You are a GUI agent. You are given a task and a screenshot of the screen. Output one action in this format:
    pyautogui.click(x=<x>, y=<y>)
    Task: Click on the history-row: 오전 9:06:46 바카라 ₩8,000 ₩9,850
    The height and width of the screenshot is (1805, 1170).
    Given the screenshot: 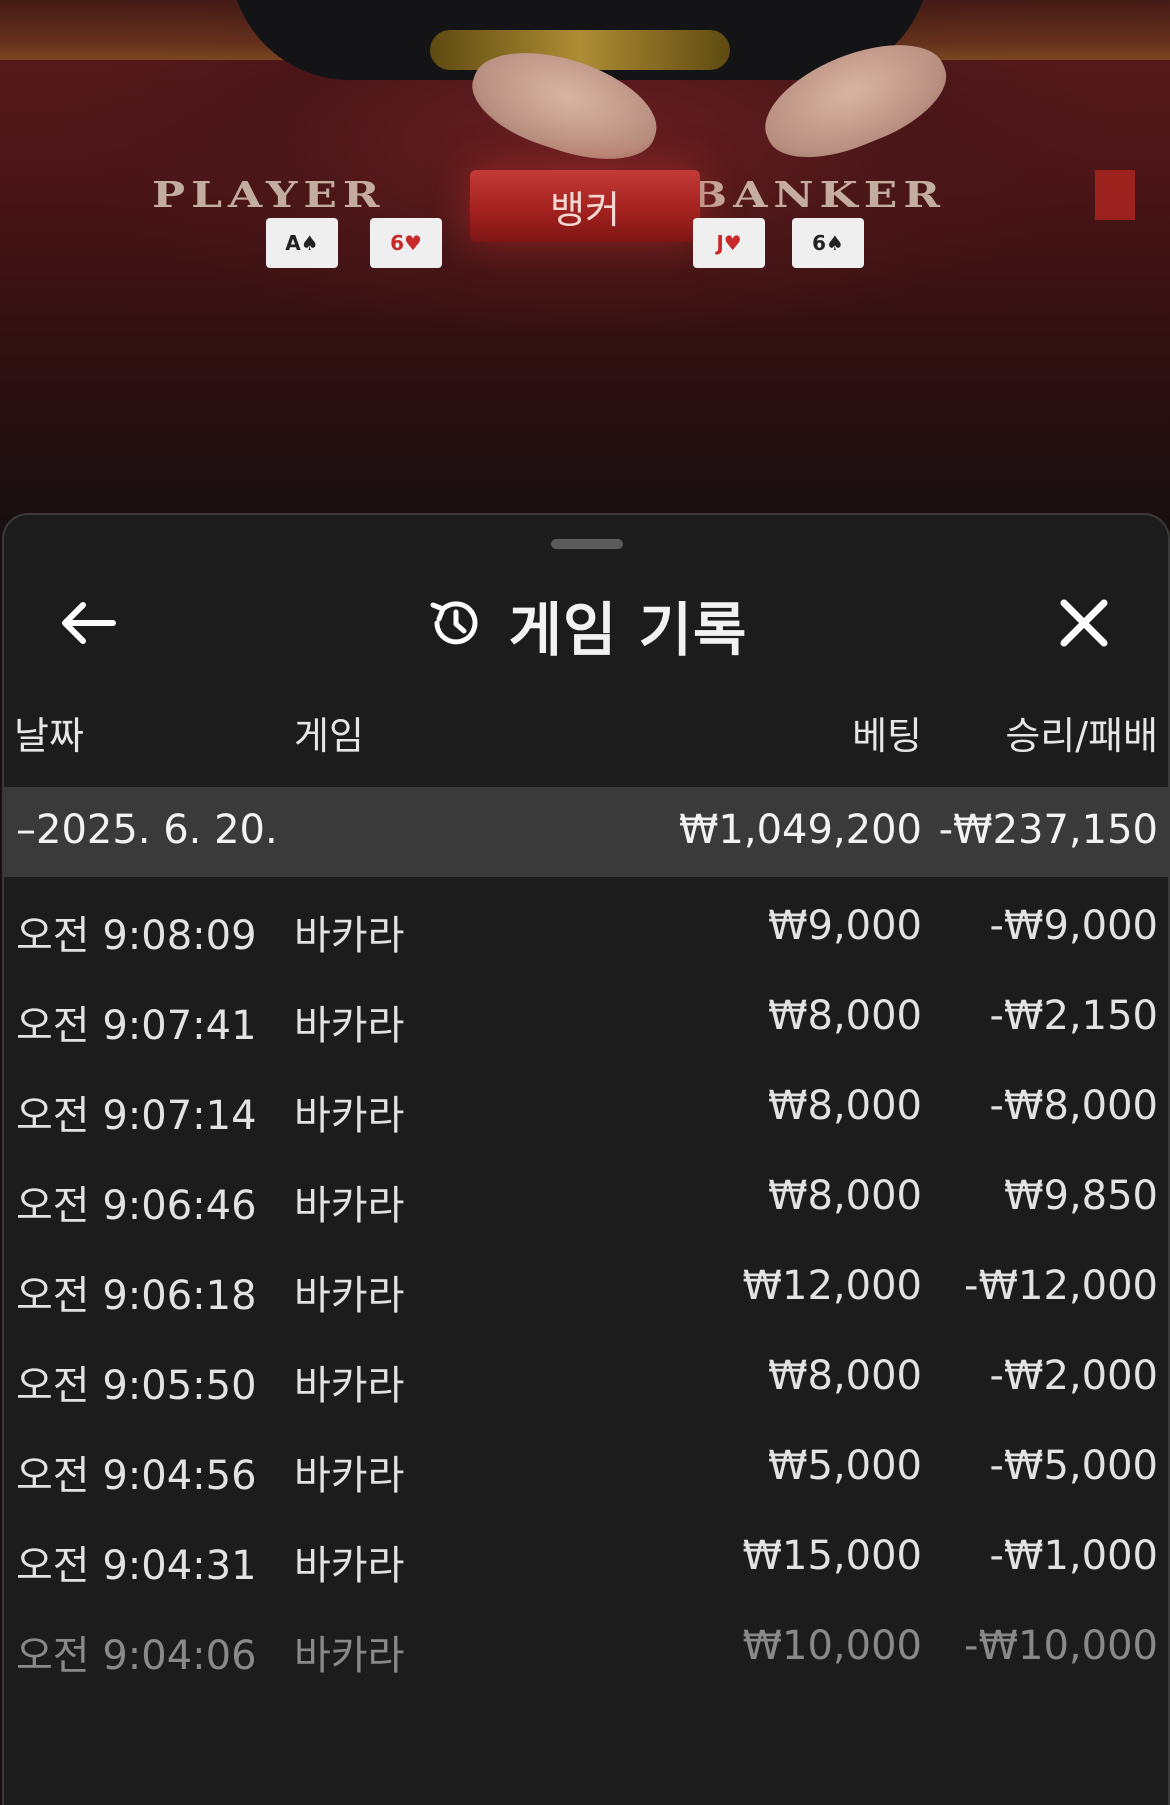 What is the action you would take?
    pyautogui.click(x=586, y=1192)
    